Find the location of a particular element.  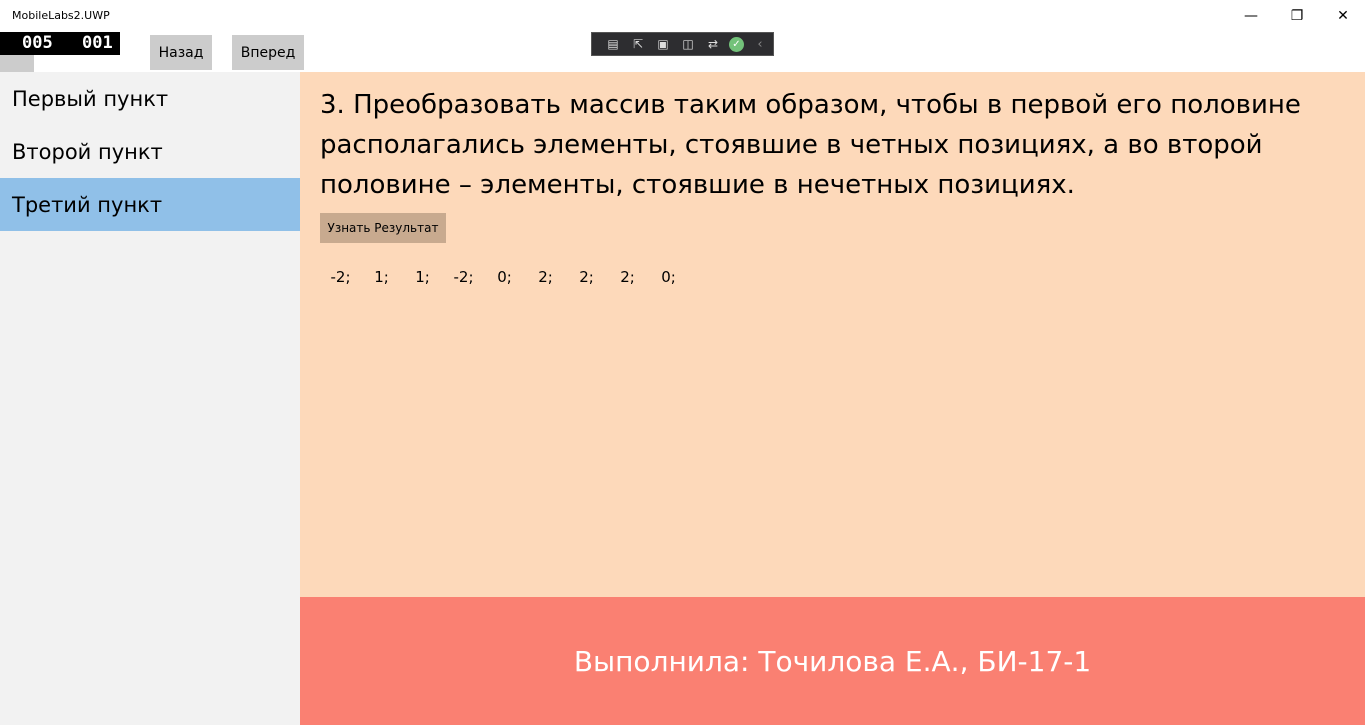

sidebar-item-third: Третий пункт is located at coordinates (150, 204).